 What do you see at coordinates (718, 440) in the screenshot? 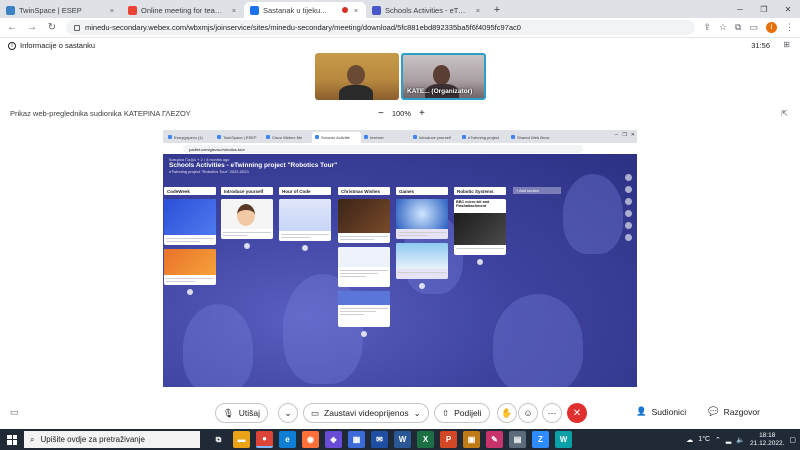
I see `tray-chevron-icon: ⌃` at bounding box center [718, 440].